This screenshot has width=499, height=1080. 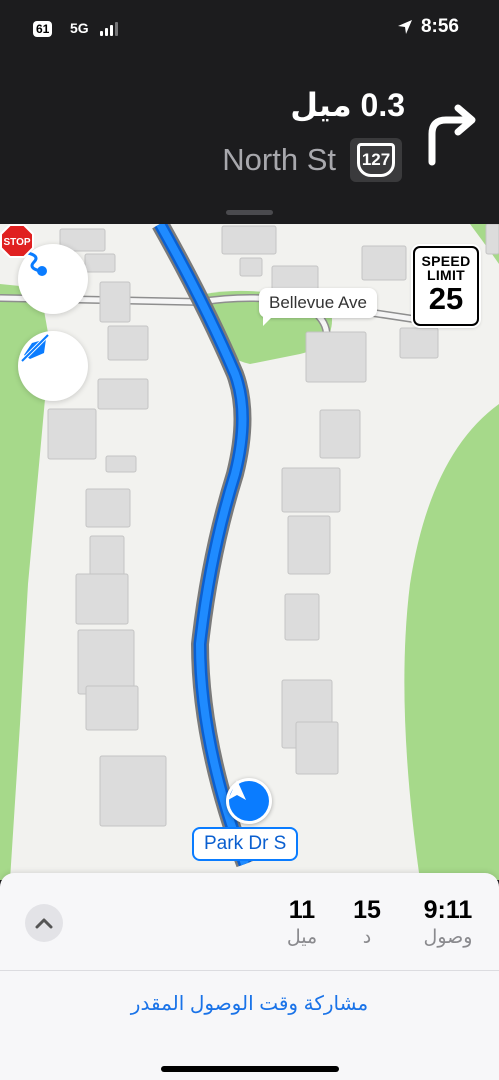 I want to click on divider, so click(x=249, y=970).